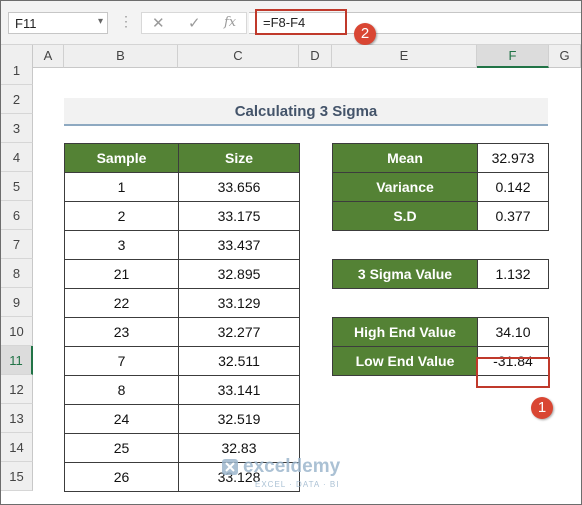  I want to click on mean-value: 32.973, so click(513, 158).